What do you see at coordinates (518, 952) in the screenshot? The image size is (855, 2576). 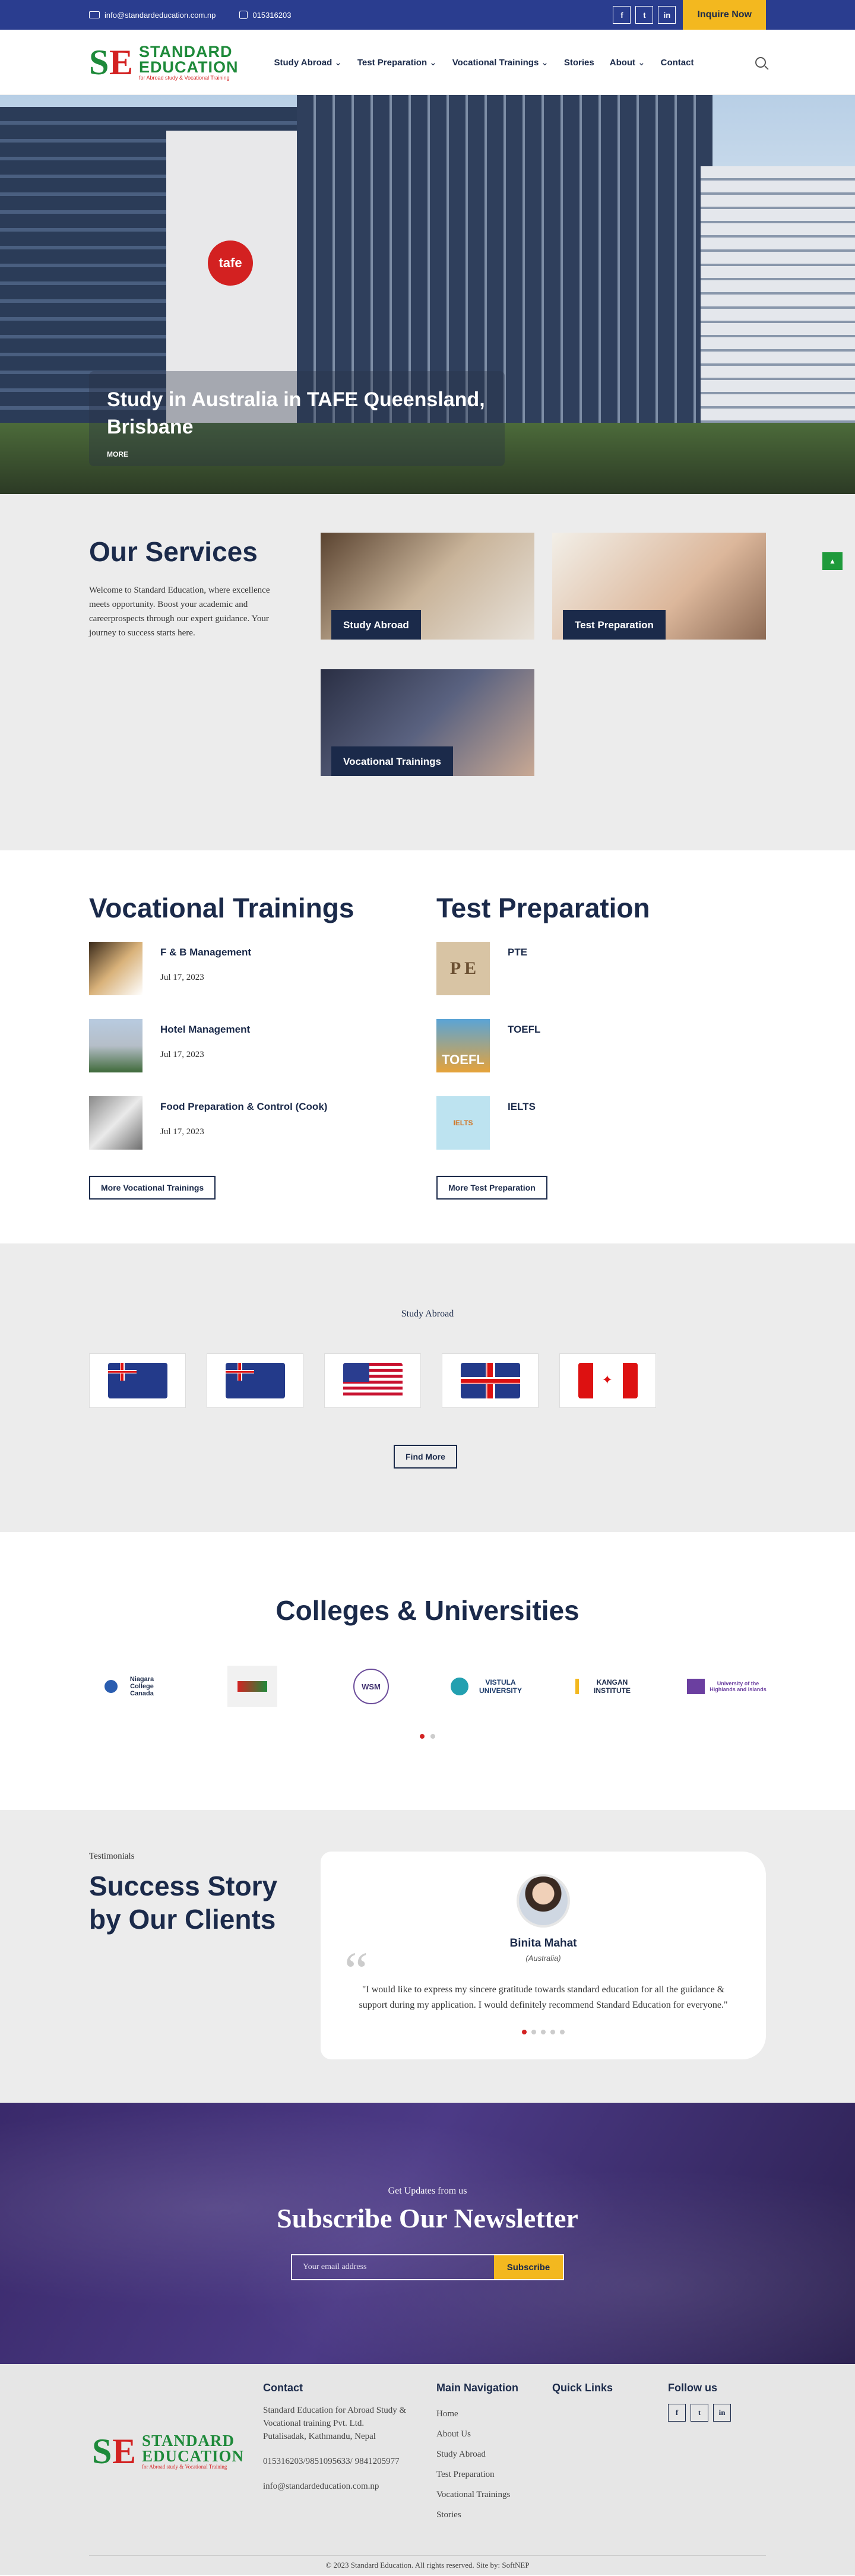 I see `item-title: PTE` at bounding box center [518, 952].